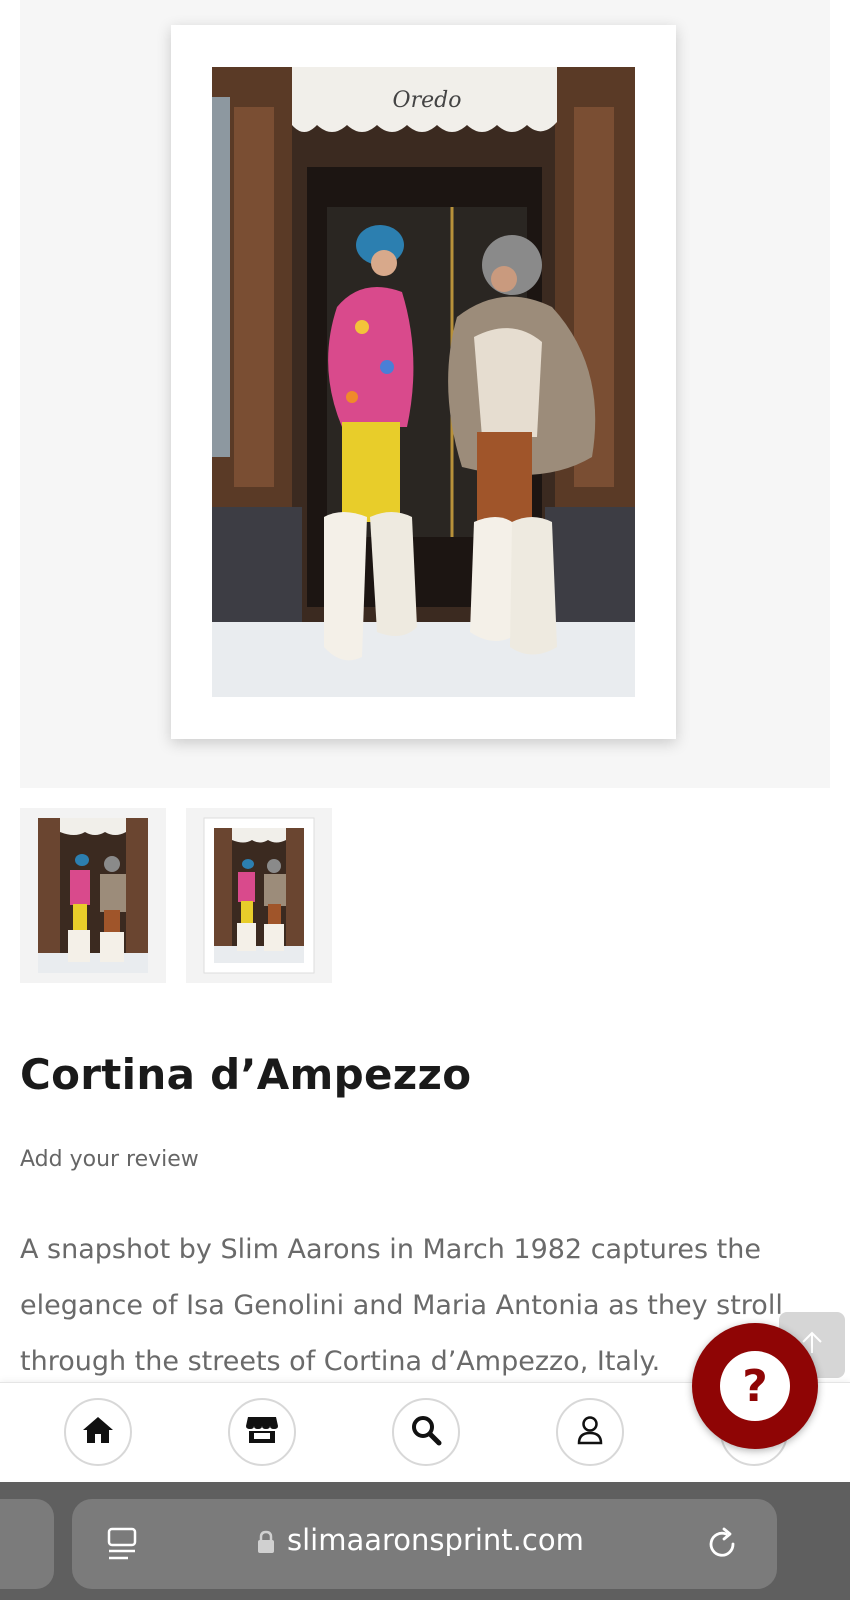 The height and width of the screenshot is (1600, 850). I want to click on nav-home-button, so click(98, 1432).